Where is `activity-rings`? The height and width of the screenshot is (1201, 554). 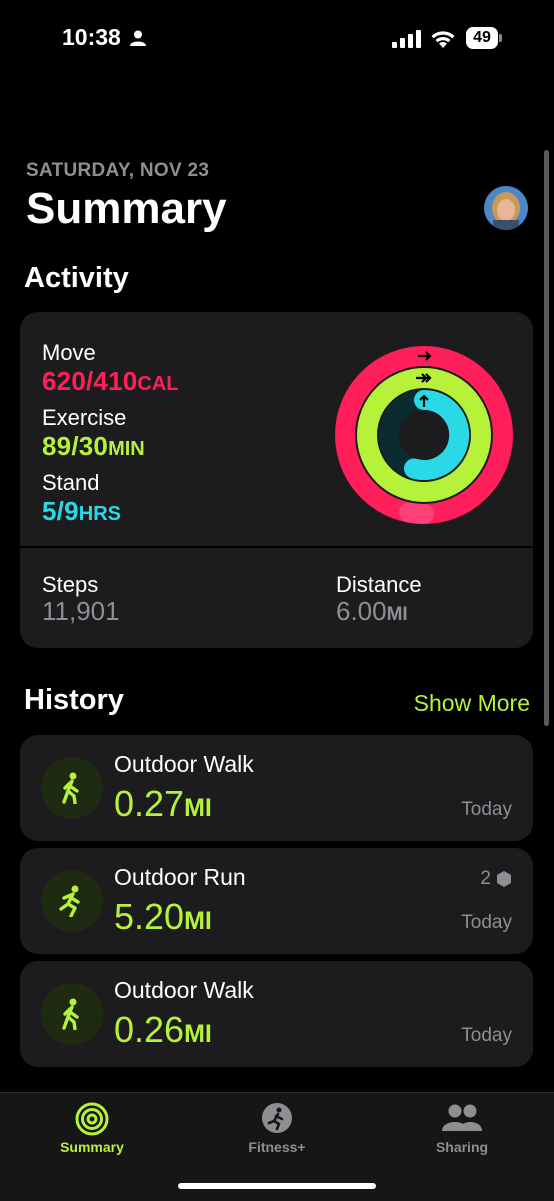 activity-rings is located at coordinates (424, 435).